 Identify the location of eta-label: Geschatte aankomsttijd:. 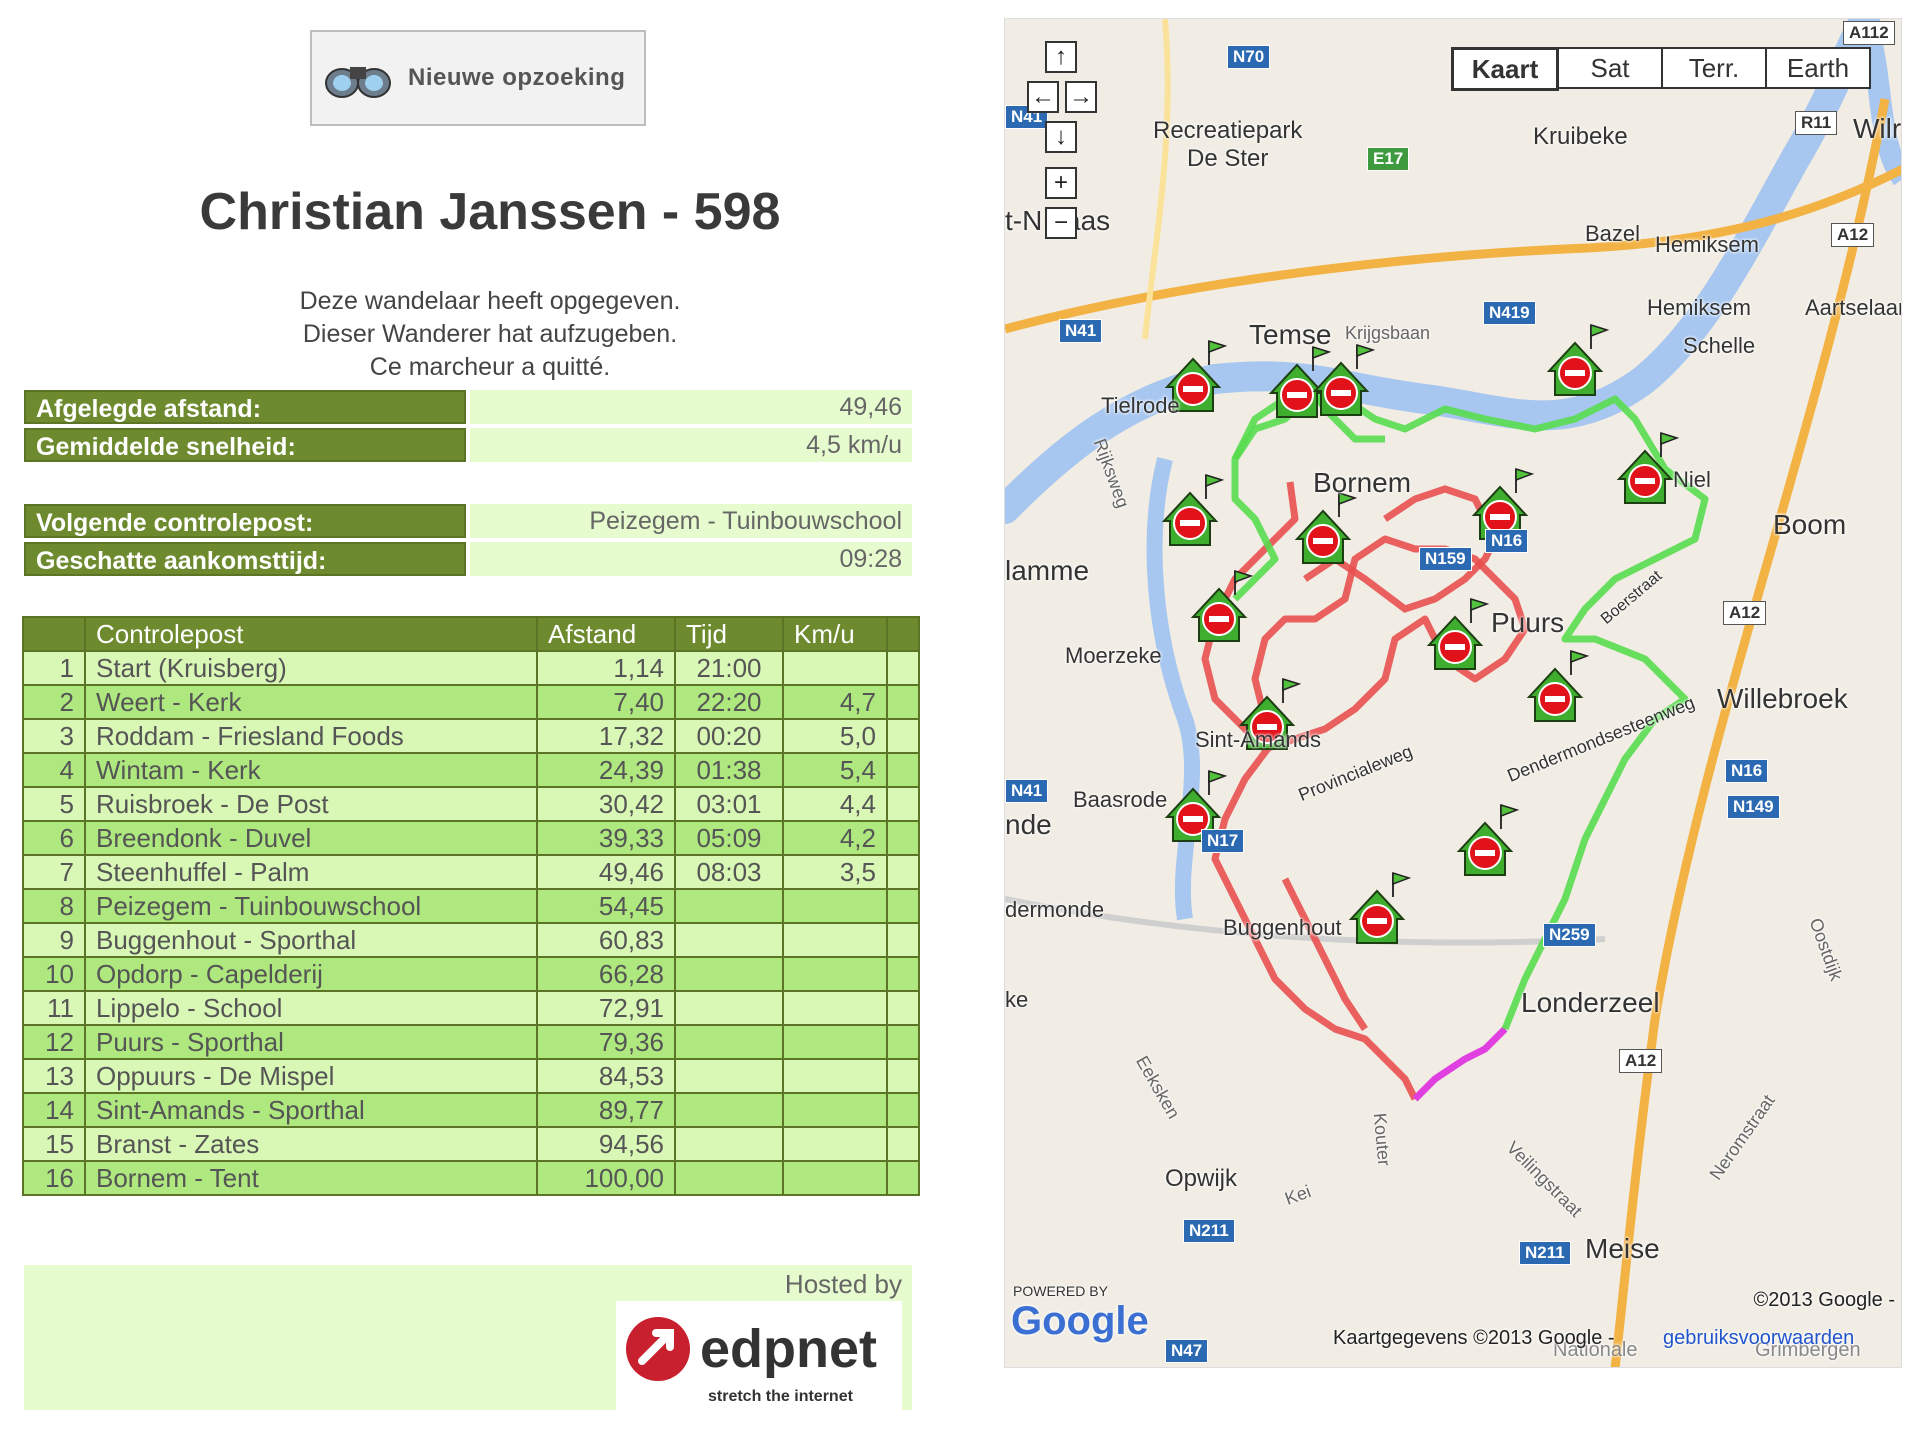
(245, 559).